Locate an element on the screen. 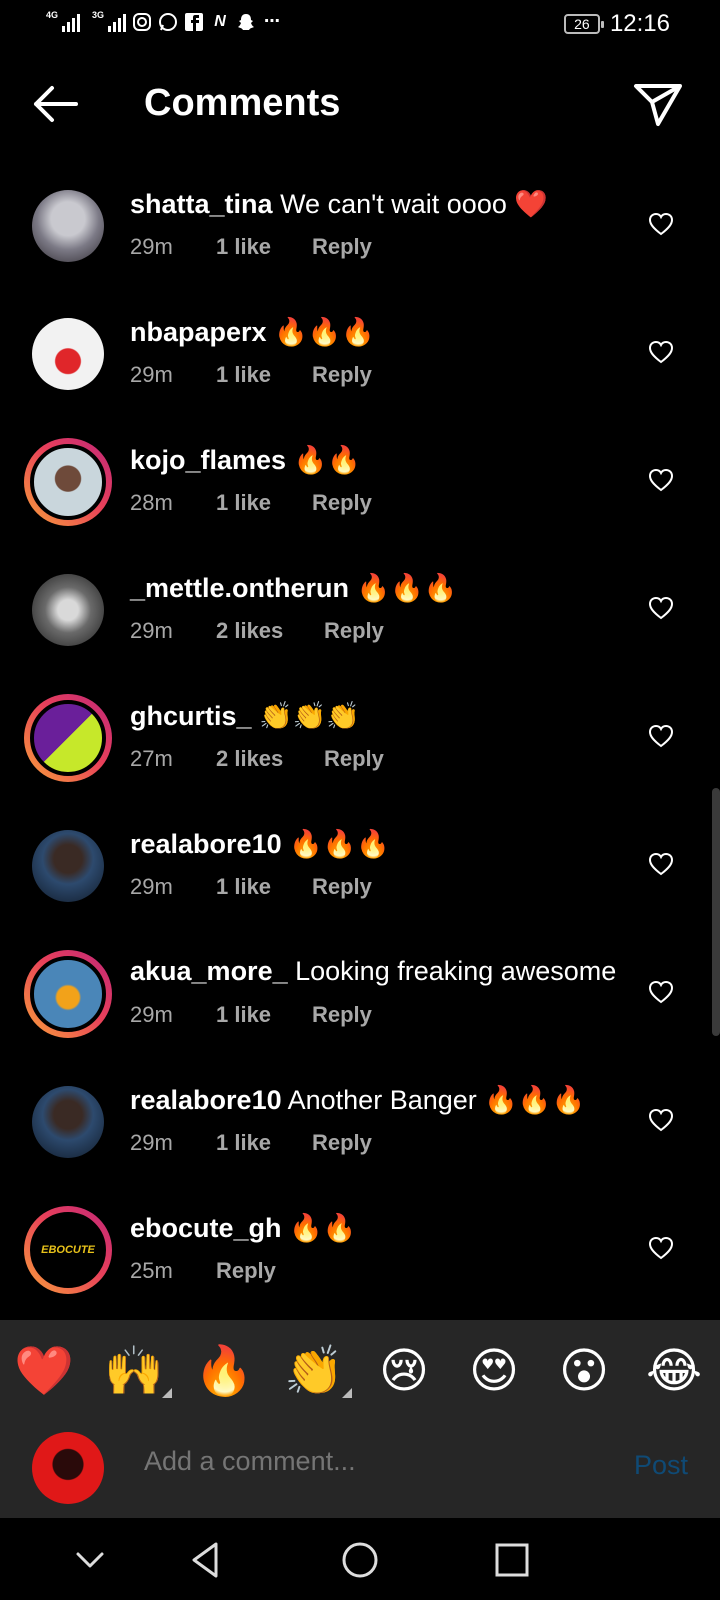 This screenshot has height=1600, width=720. arrow-left-icon is located at coordinates (56, 104).